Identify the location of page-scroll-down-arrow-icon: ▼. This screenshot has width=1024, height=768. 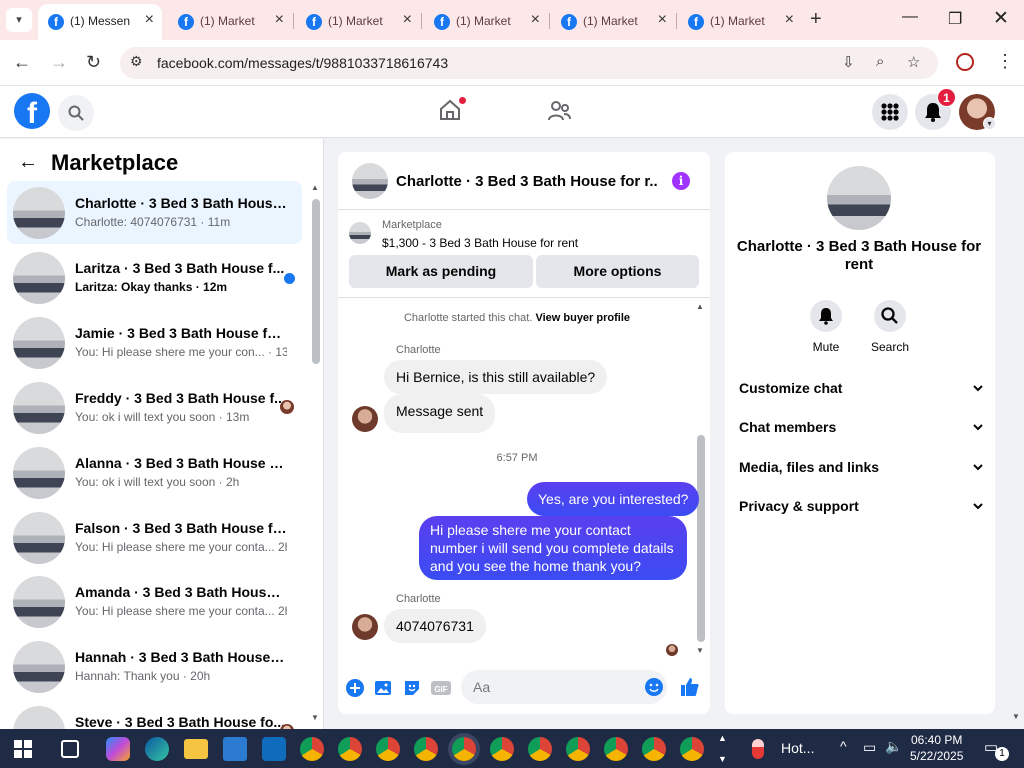
(1016, 716).